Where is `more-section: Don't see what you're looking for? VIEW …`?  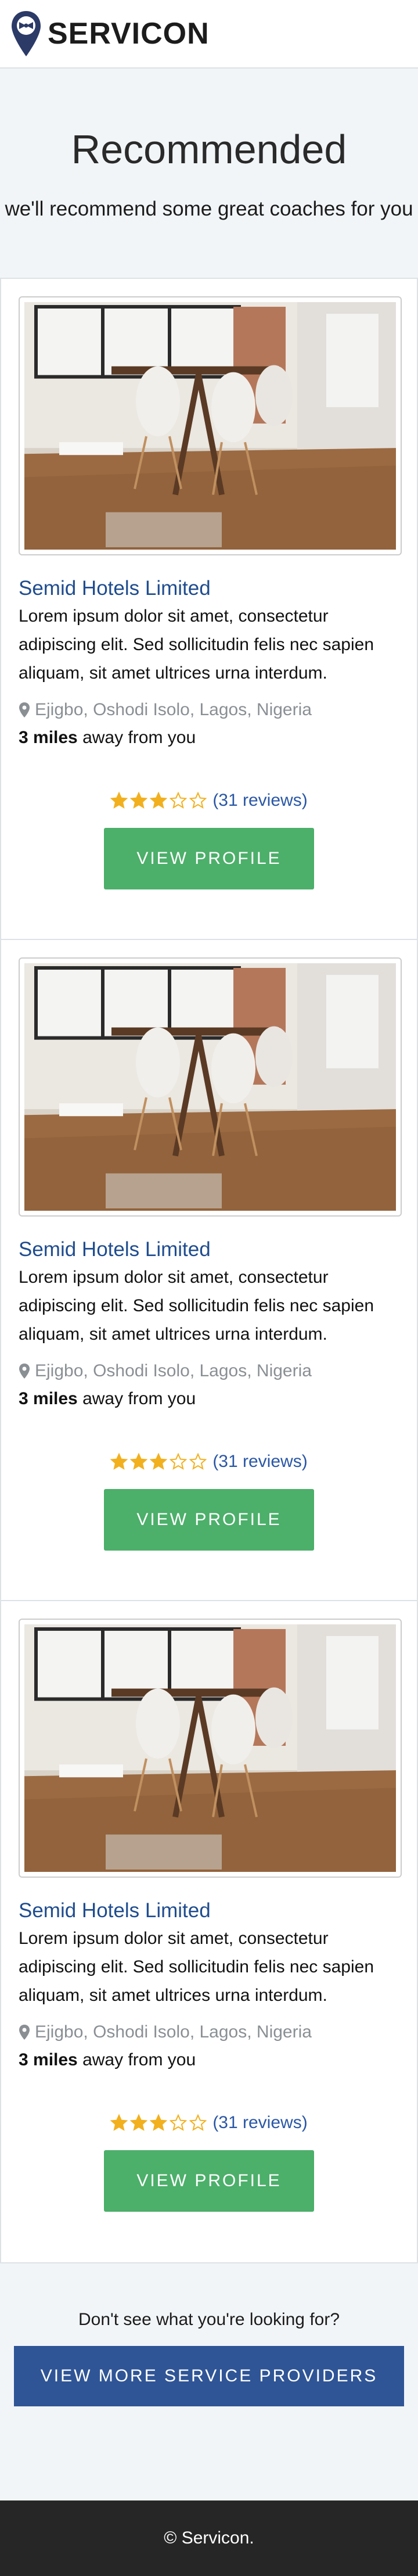 more-section: Don't see what you're looking for? VIEW … is located at coordinates (209, 2381).